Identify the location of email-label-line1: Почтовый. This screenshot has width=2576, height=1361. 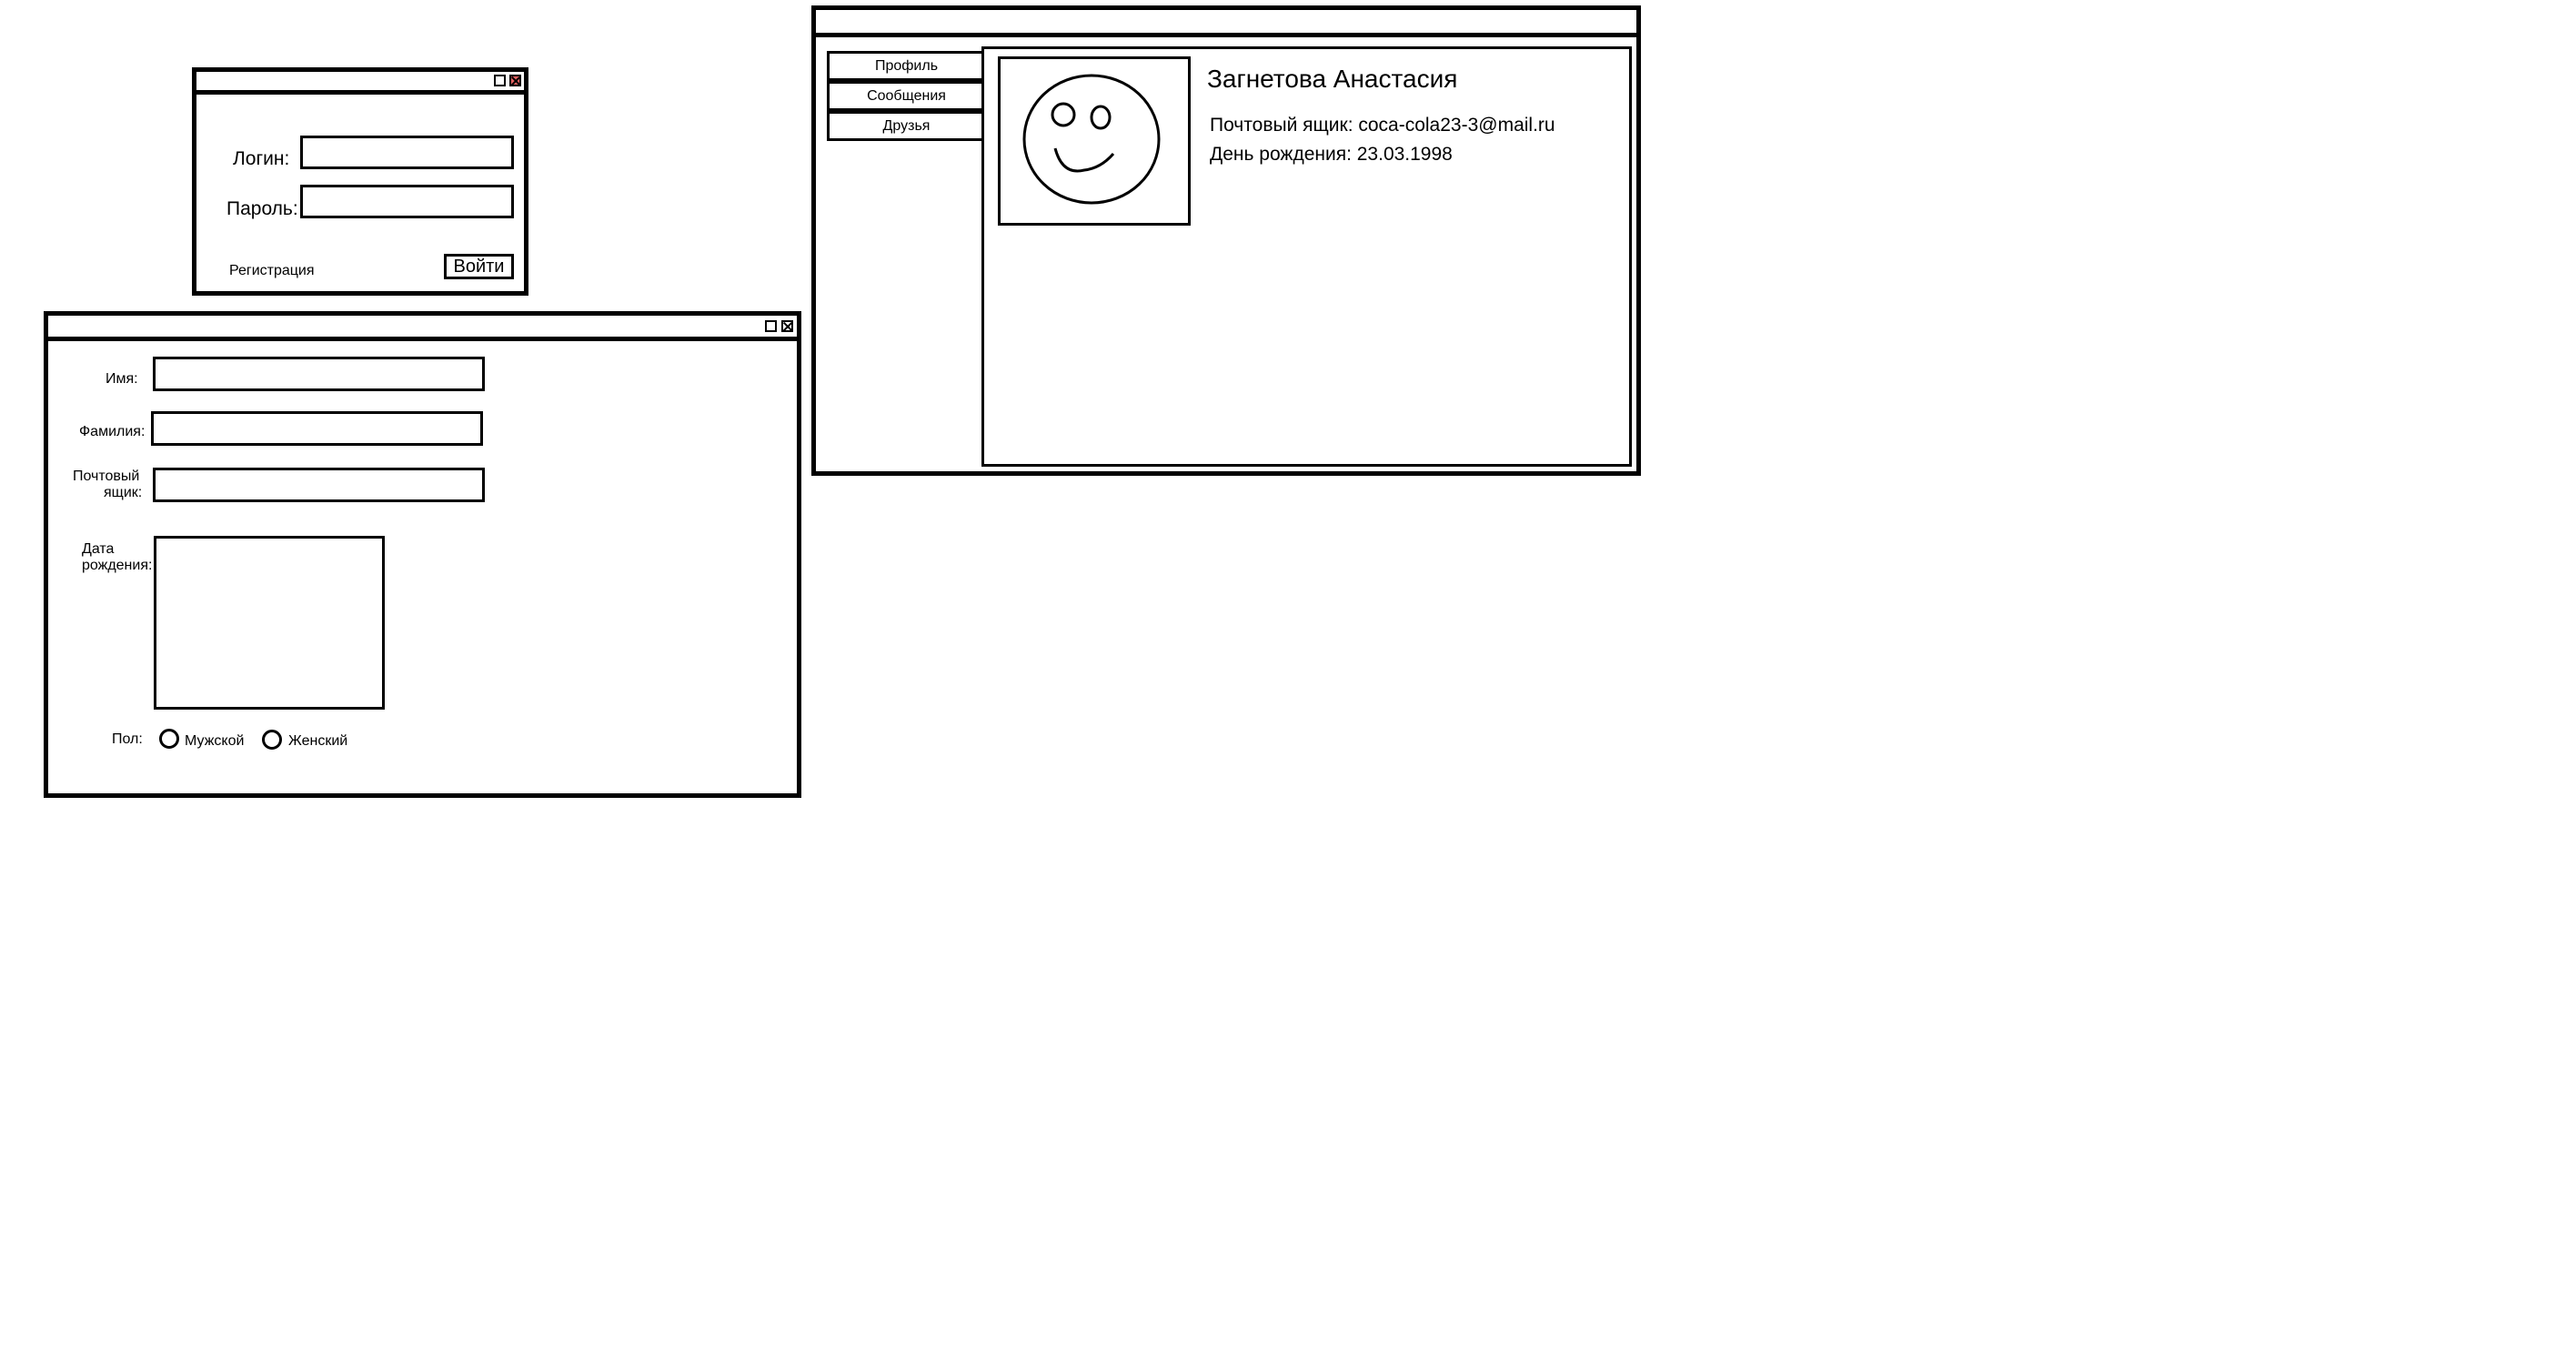
(106, 476).